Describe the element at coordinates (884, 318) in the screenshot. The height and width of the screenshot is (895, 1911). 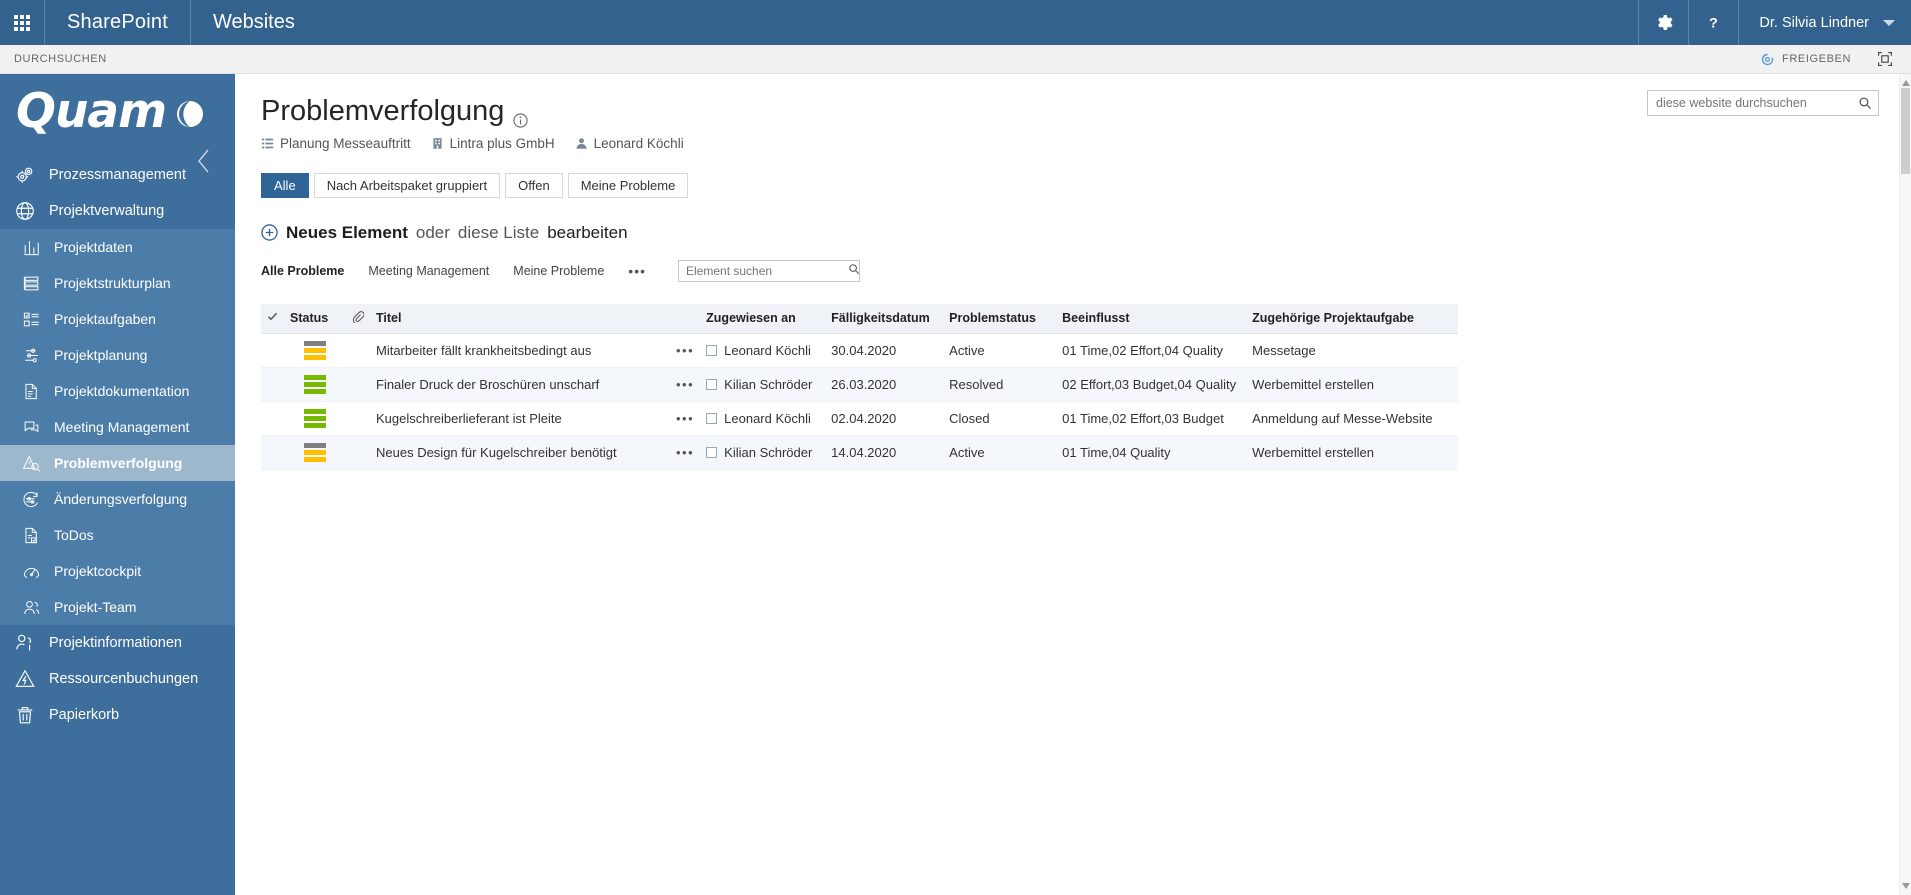
I see `column-due-date: Fälligkeitsdatum` at that location.